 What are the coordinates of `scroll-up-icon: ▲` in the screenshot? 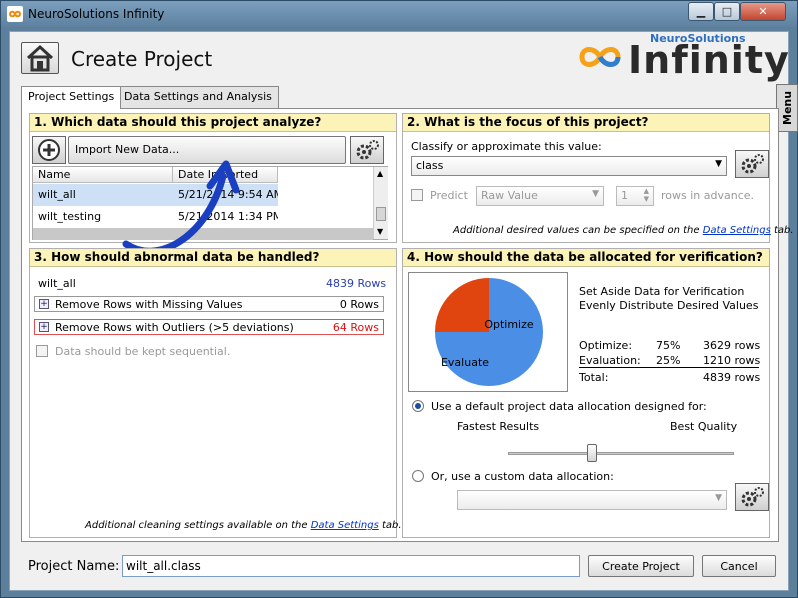 It's located at (380, 173).